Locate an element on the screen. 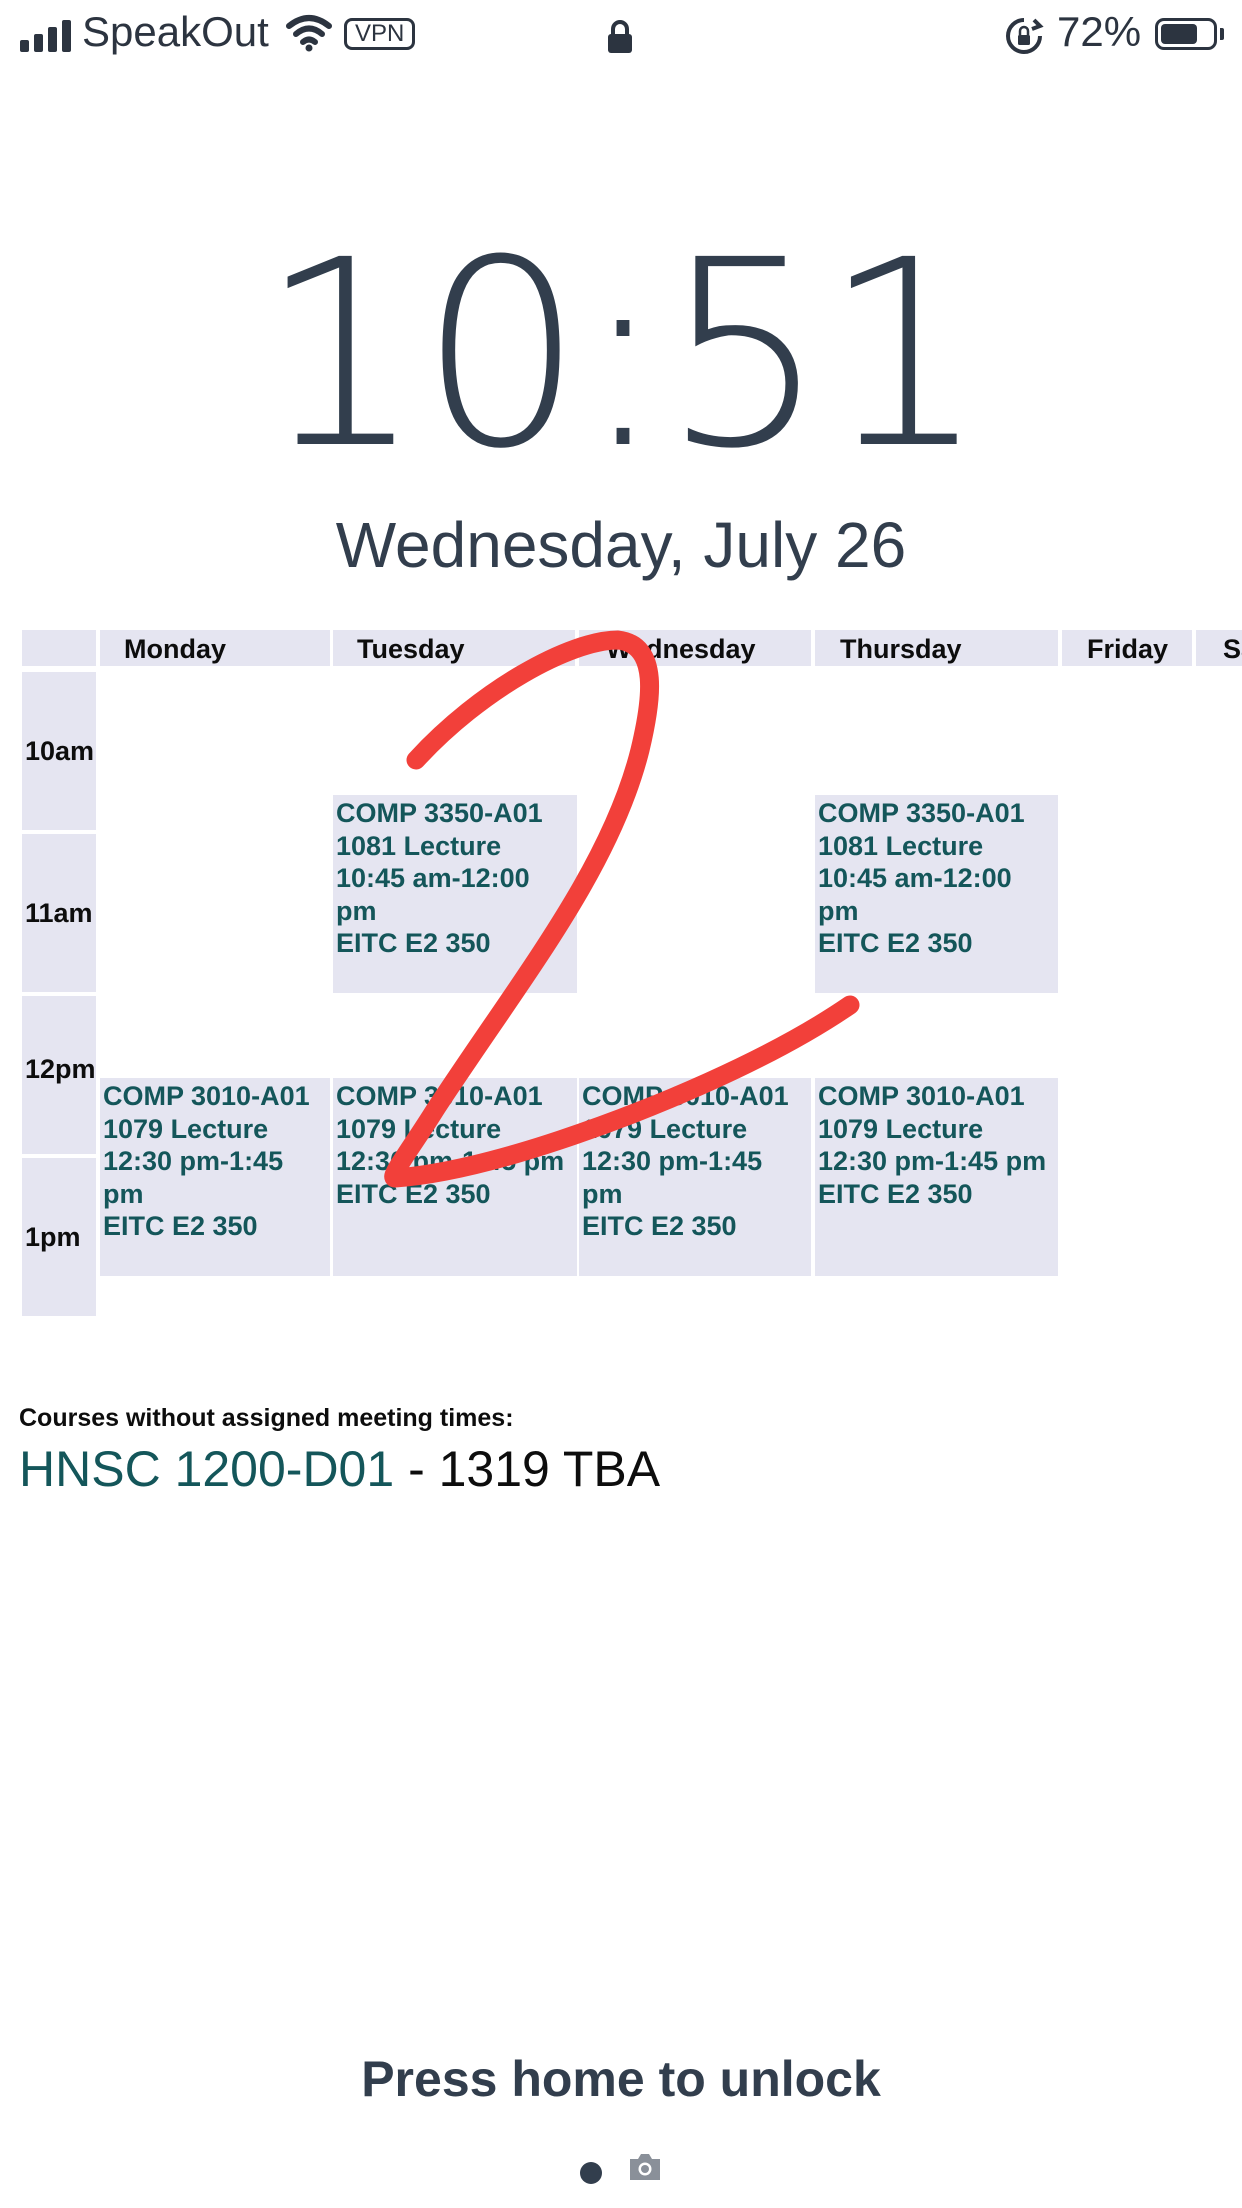  lock-icon is located at coordinates (620, 36).